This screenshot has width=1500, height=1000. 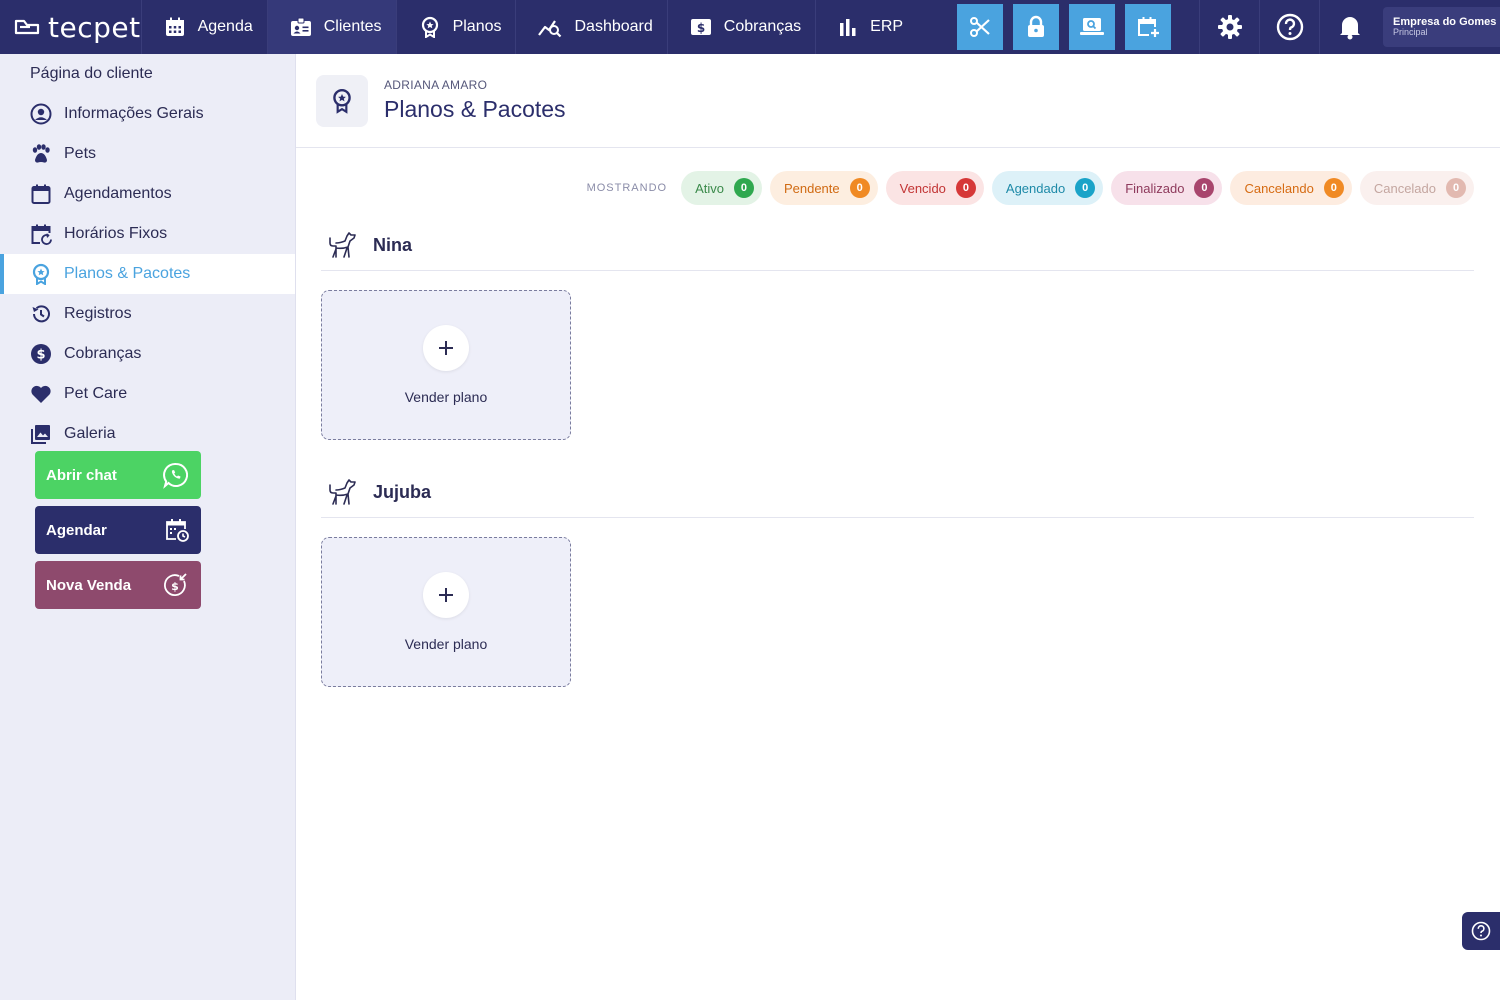 I want to click on sidebar-item-label: Pets, so click(x=80, y=153).